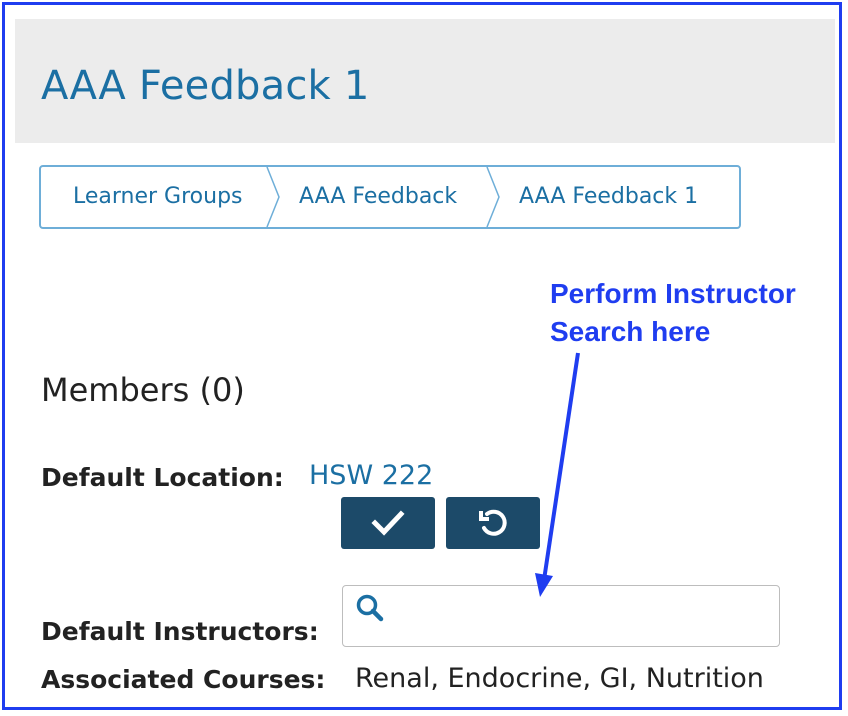 Image resolution: width=848 pixels, height=716 pixels. I want to click on annotation-line-1: Perform Instructor, so click(673, 293).